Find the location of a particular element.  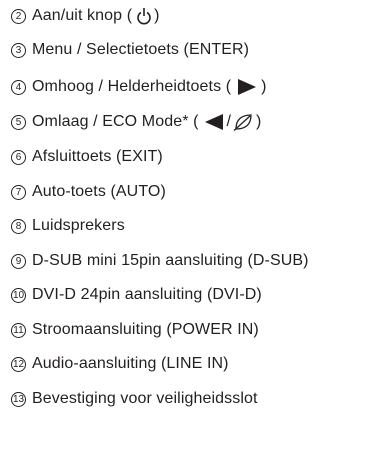

list-item: 6 Afsluittoets (EXIT) is located at coordinates (87, 157).